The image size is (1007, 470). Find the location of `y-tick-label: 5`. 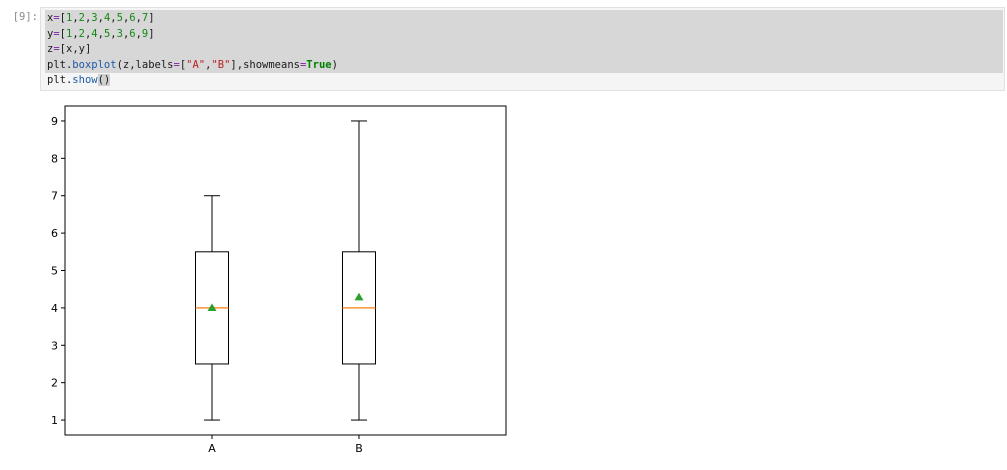

y-tick-label: 5 is located at coordinates (54, 271).